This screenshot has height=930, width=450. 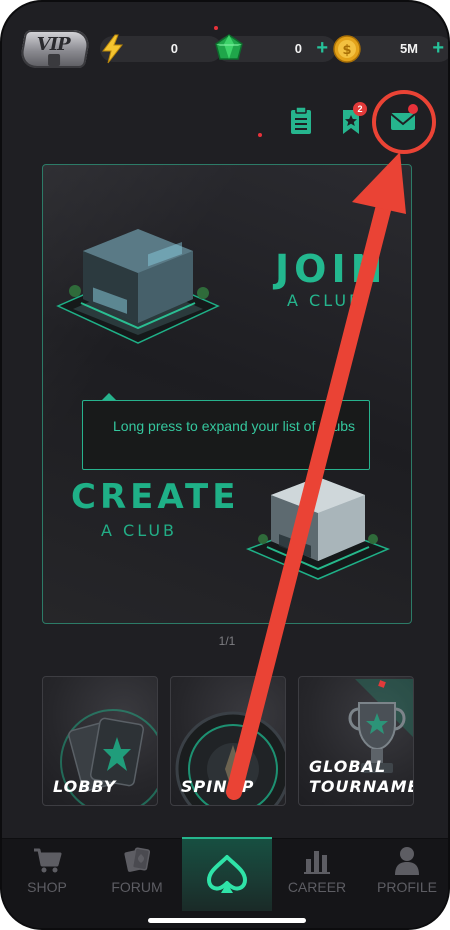 What do you see at coordinates (137, 859) in the screenshot?
I see `cards-icon` at bounding box center [137, 859].